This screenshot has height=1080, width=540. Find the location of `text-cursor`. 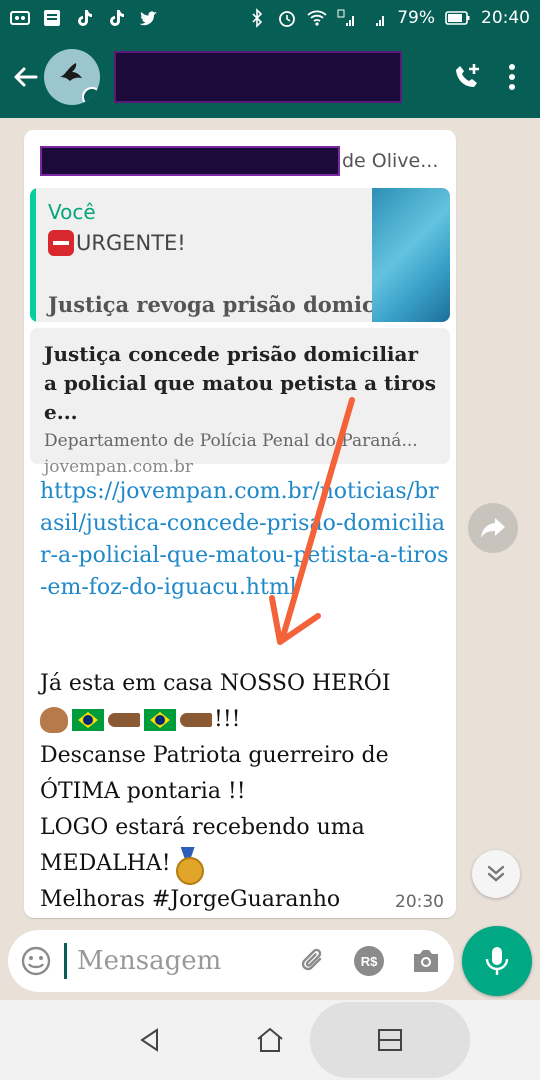

text-cursor is located at coordinates (65, 961).